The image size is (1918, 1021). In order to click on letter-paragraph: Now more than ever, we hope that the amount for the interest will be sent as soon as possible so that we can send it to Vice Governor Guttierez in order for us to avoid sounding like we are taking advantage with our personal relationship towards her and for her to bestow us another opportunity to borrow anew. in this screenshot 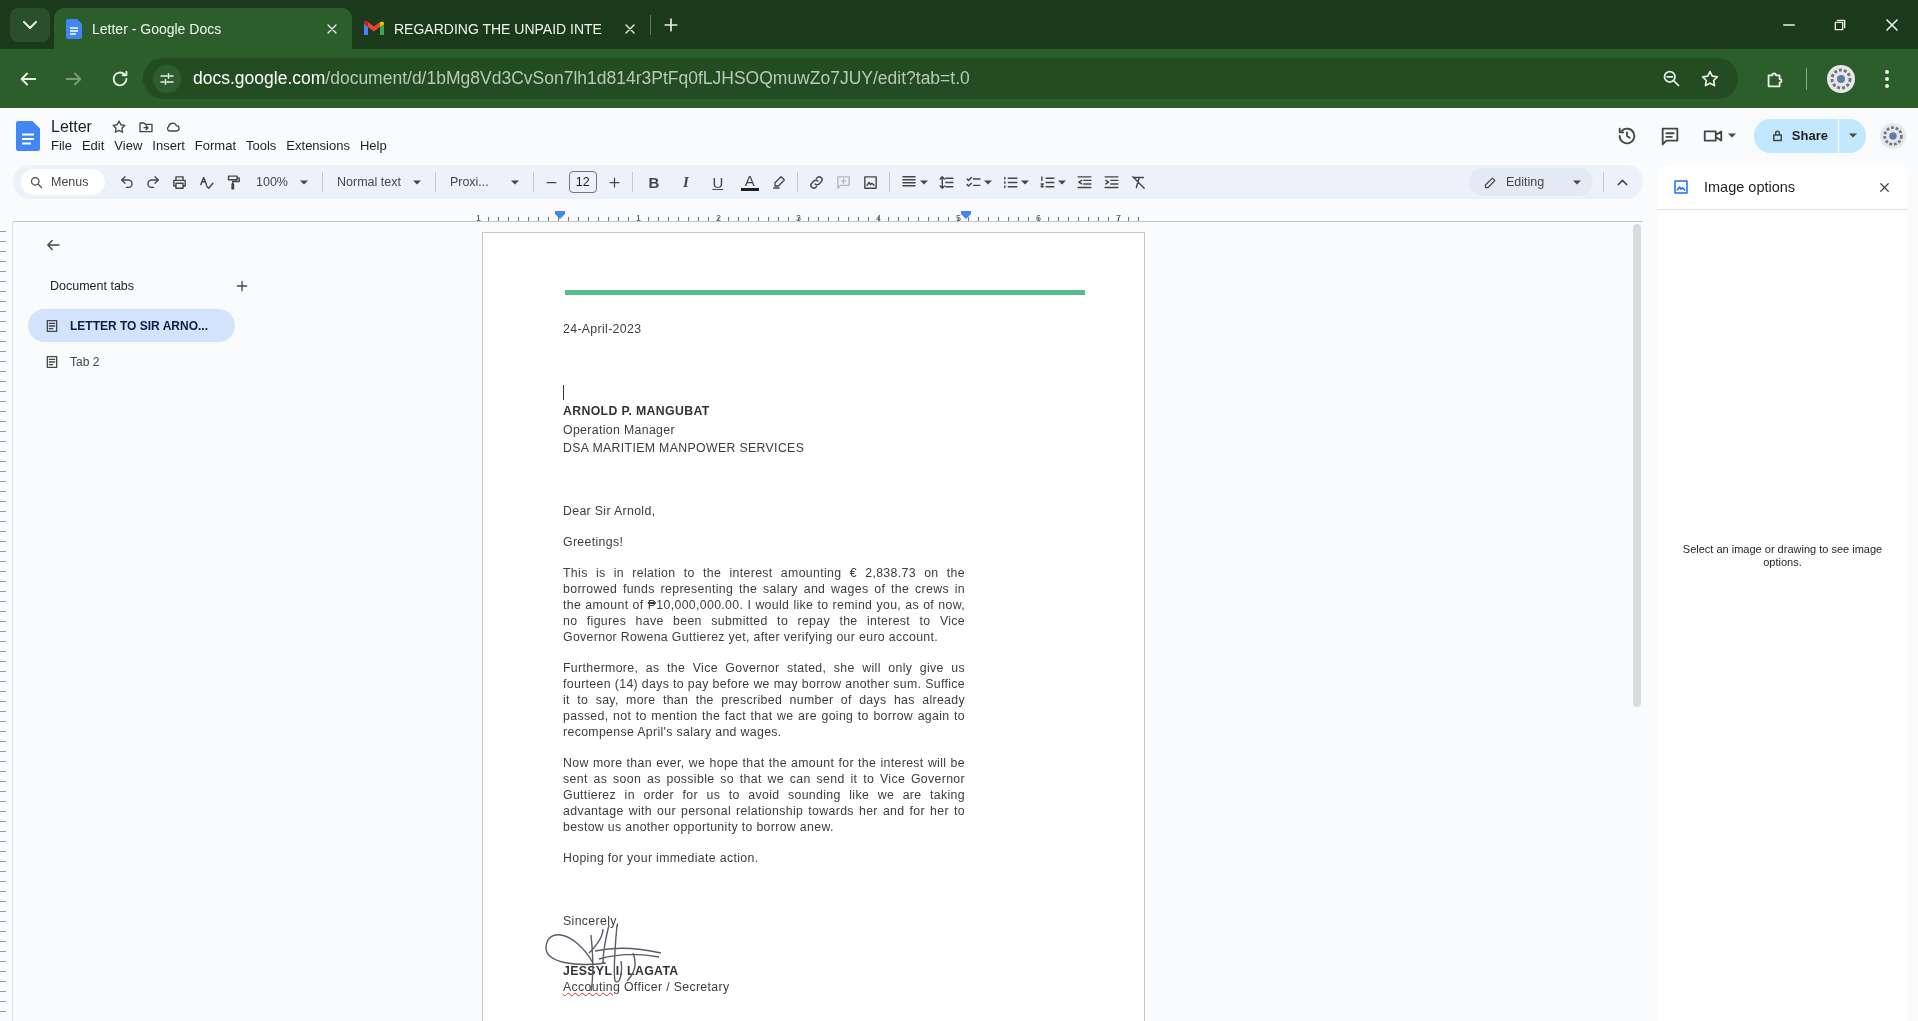, I will do `click(764, 794)`.